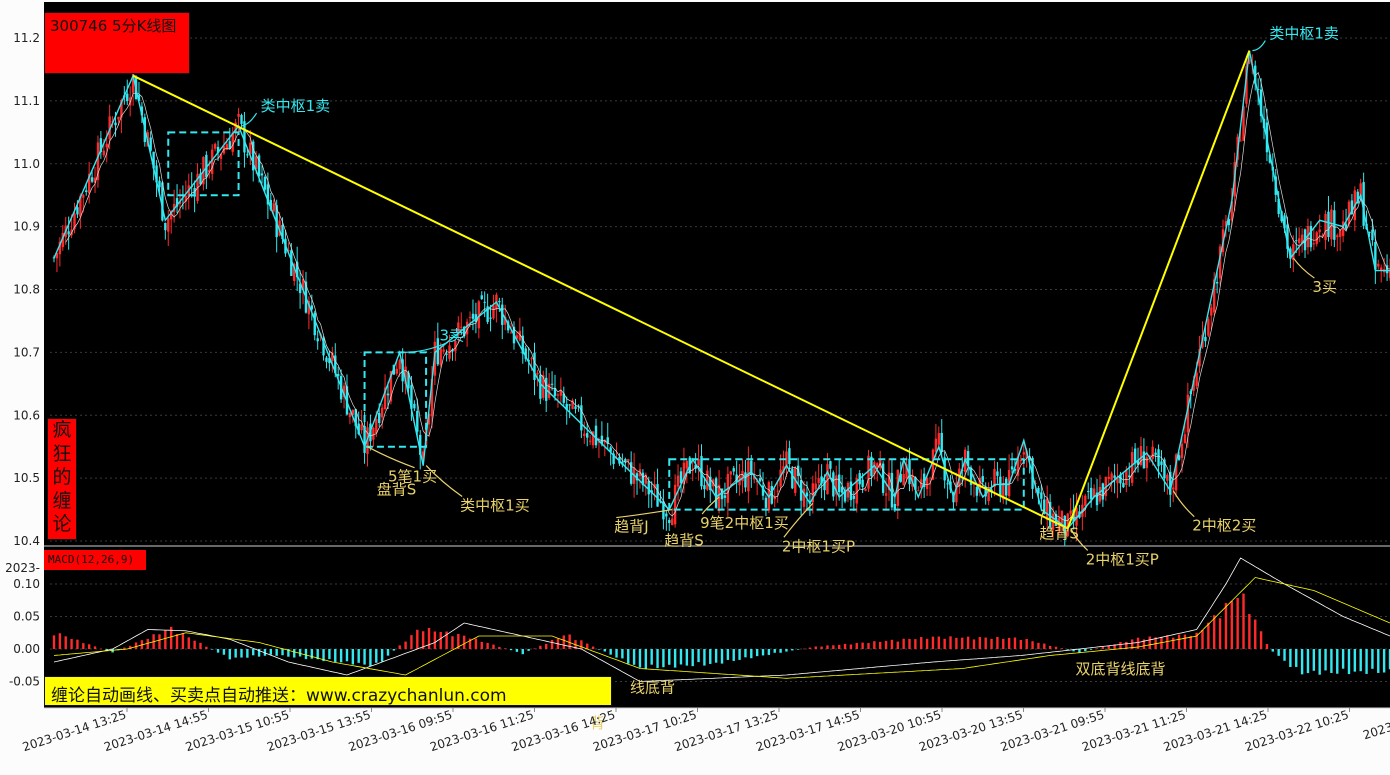 This screenshot has height=775, width=1390. What do you see at coordinates (328, 691) in the screenshot?
I see `promo-banner: 缠论自动画线、买卖点自动推送：www.crazychanlun.com` at bounding box center [328, 691].